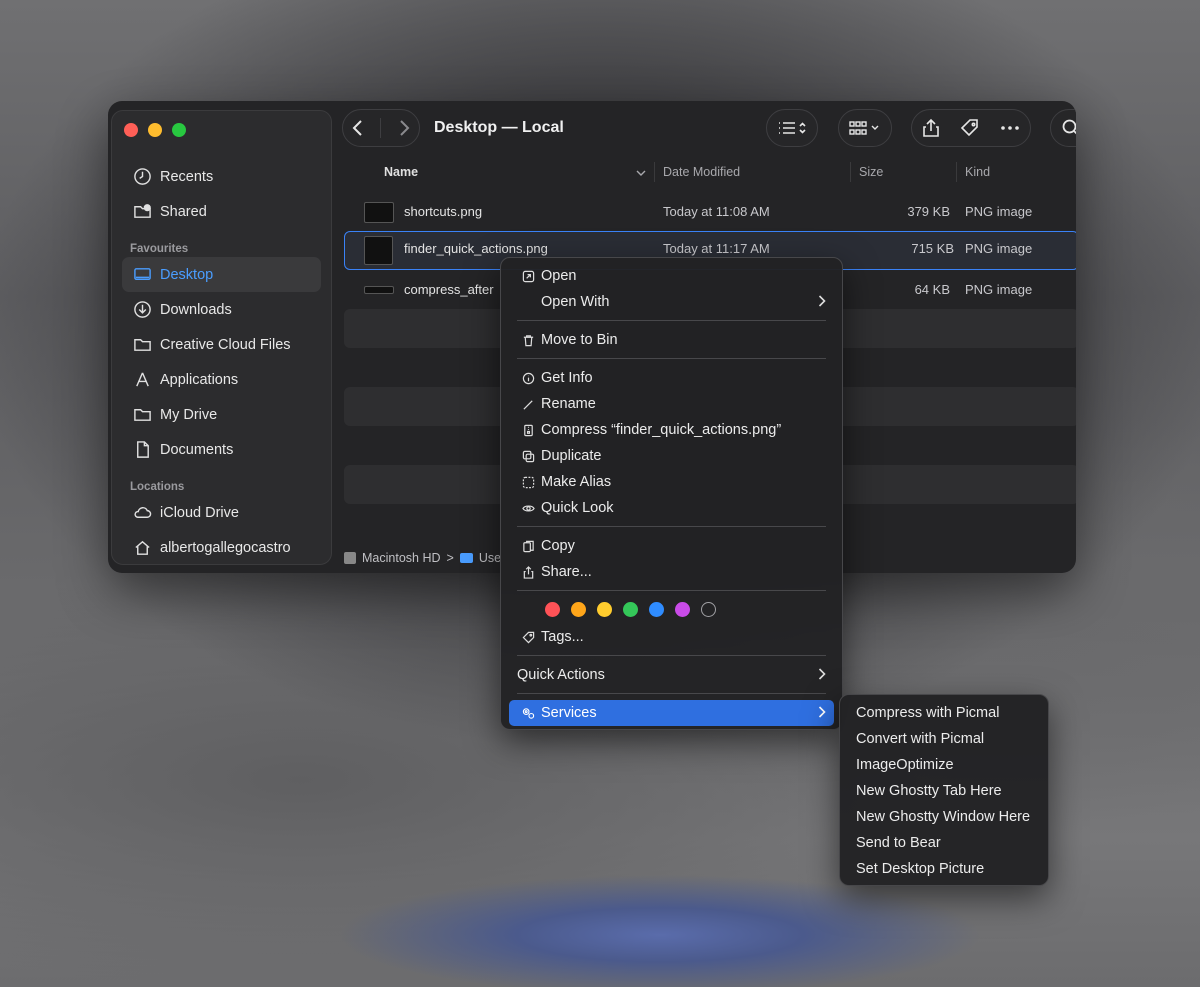 The width and height of the screenshot is (1200, 987). Describe the element at coordinates (379, 212) in the screenshot. I see `image-thumbnail` at that location.